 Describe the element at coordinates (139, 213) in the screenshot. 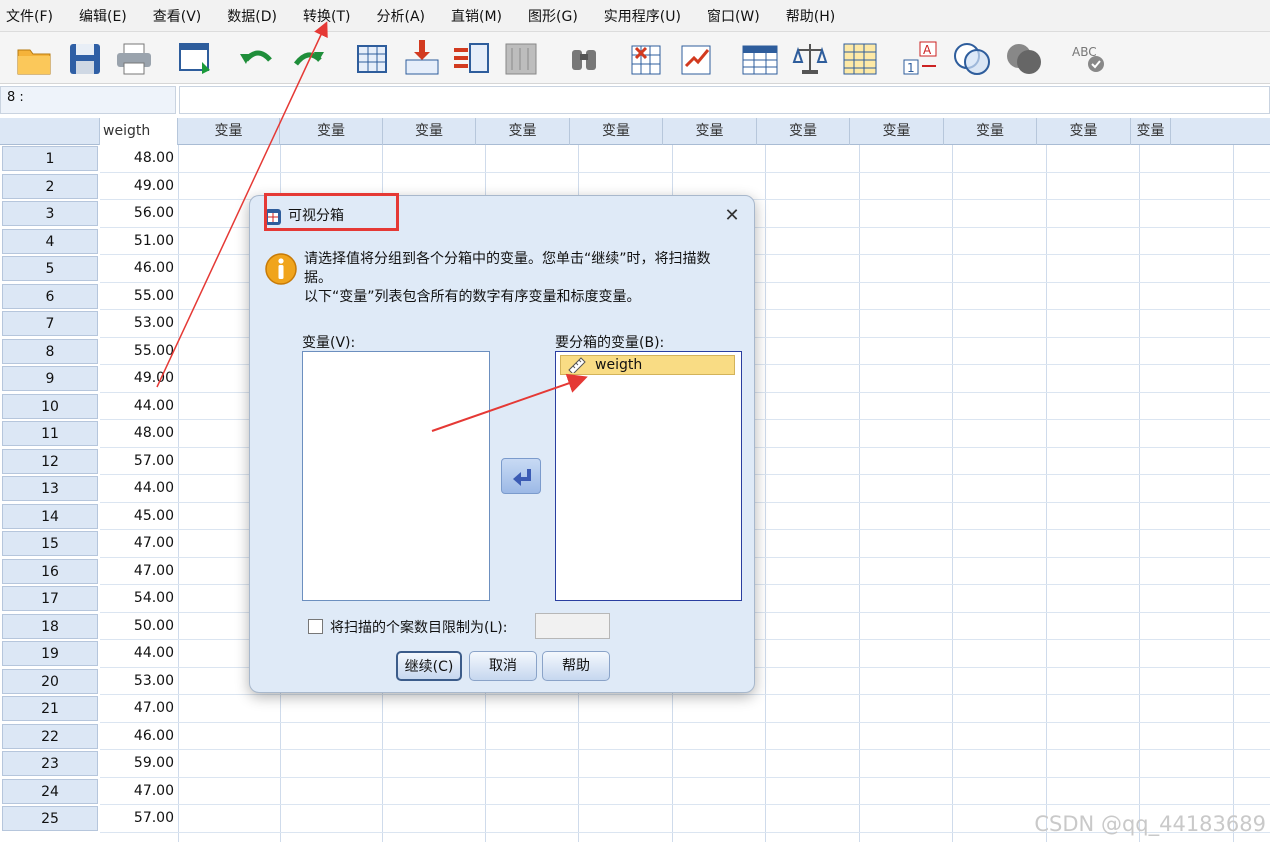

I see `cell-value: 56.00` at that location.